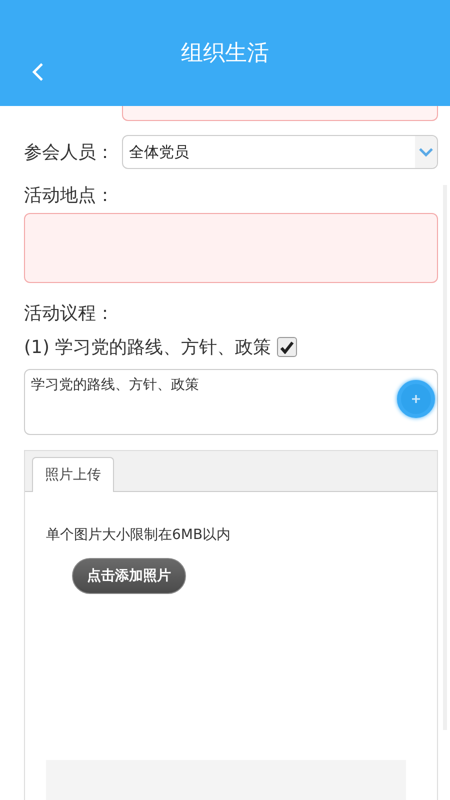 The height and width of the screenshot is (800, 450). What do you see at coordinates (69, 313) in the screenshot?
I see `field-label: 活动议程：` at bounding box center [69, 313].